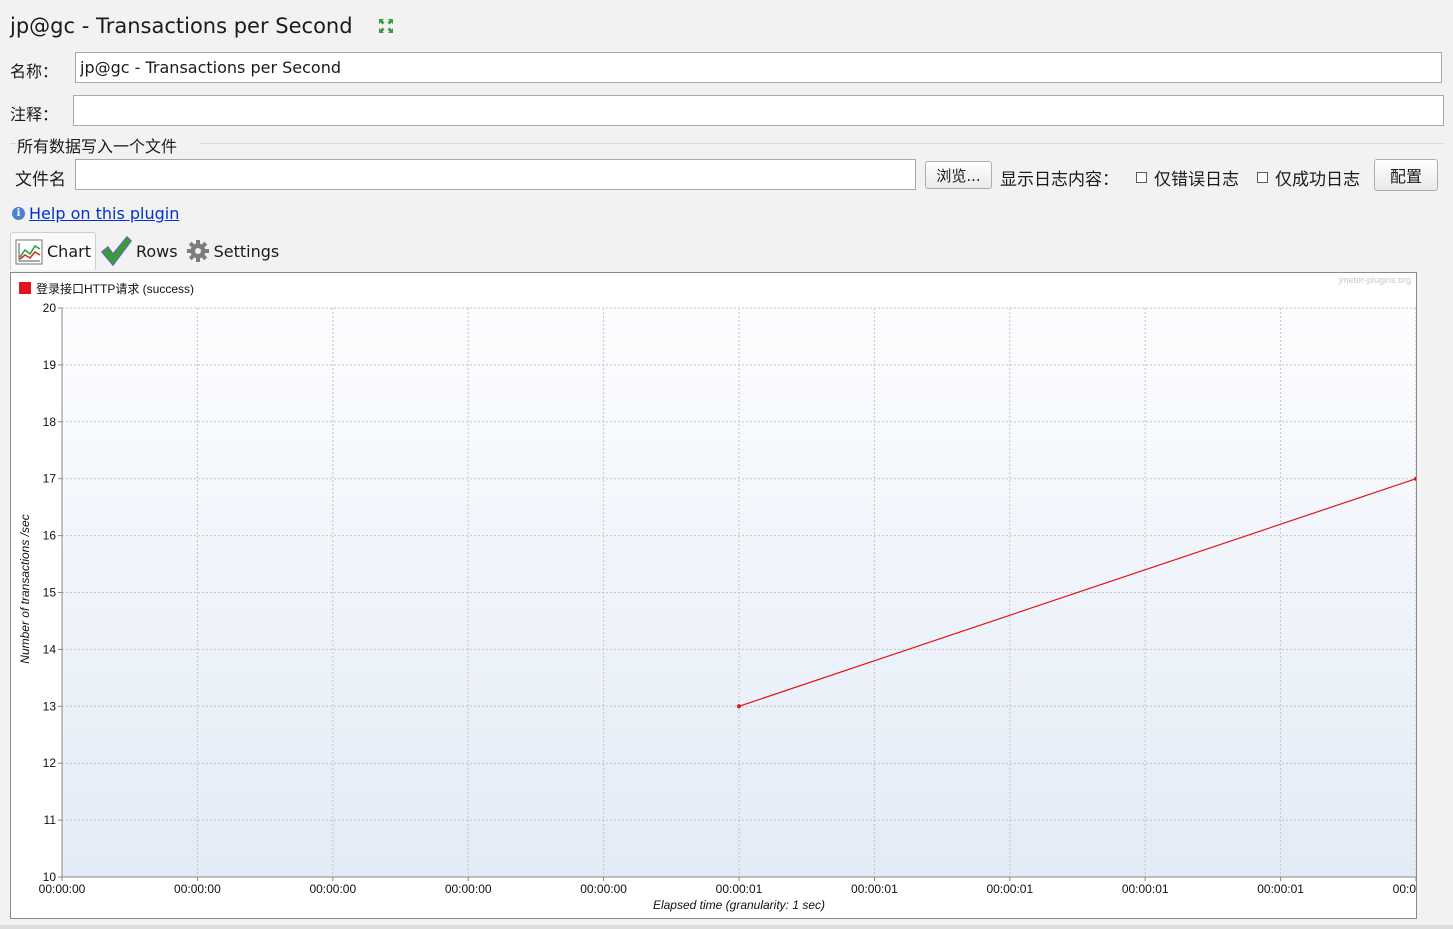 This screenshot has width=1453, height=929. What do you see at coordinates (25, 588) in the screenshot?
I see `y-axis-label: Number of transactions /sec` at bounding box center [25, 588].